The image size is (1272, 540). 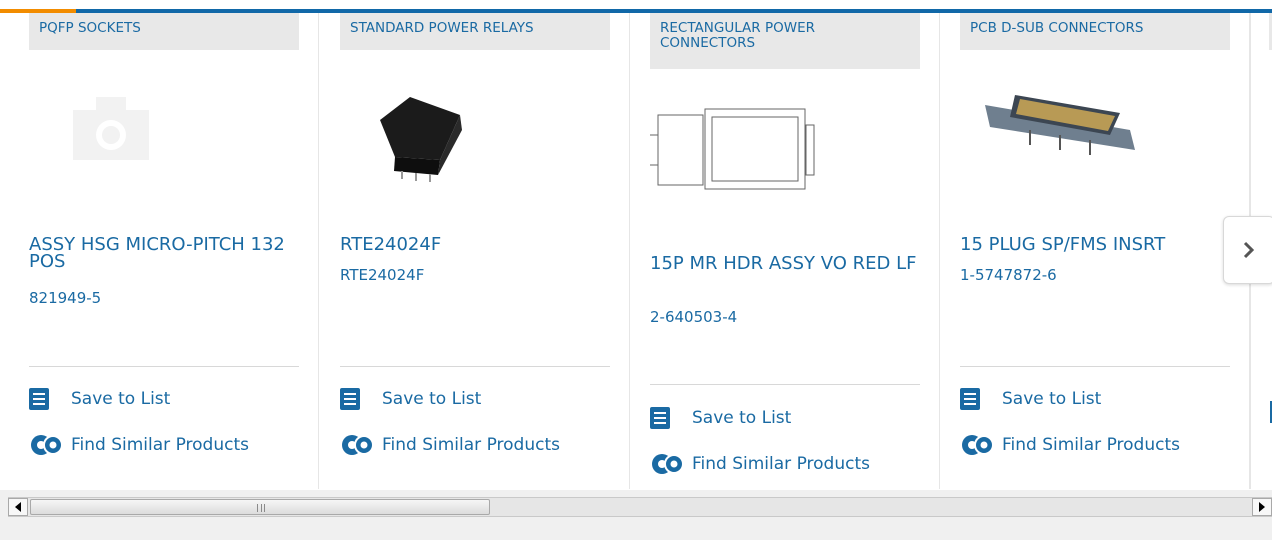 I want to click on scroll-right-button, so click(x=1262, y=507).